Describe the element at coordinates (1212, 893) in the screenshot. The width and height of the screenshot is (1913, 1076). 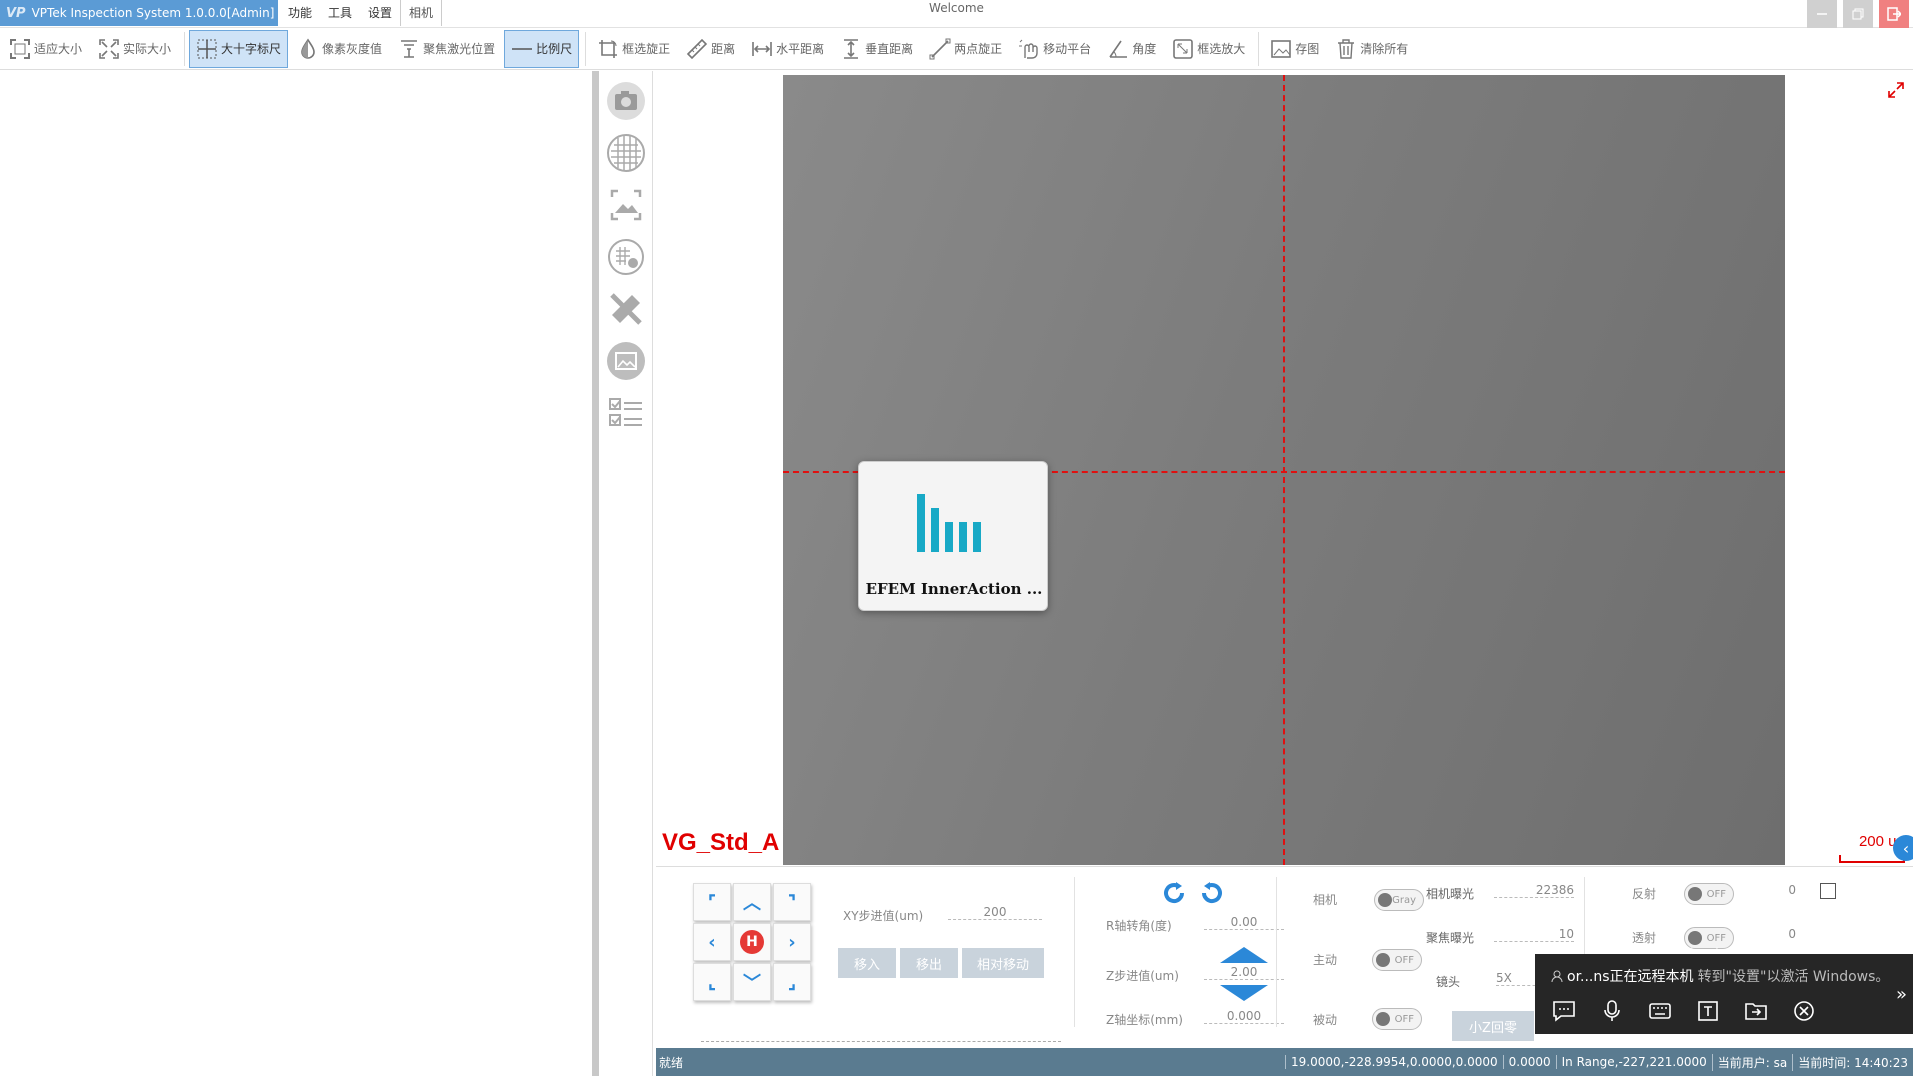
I see `rotate-ccw-icon` at that location.